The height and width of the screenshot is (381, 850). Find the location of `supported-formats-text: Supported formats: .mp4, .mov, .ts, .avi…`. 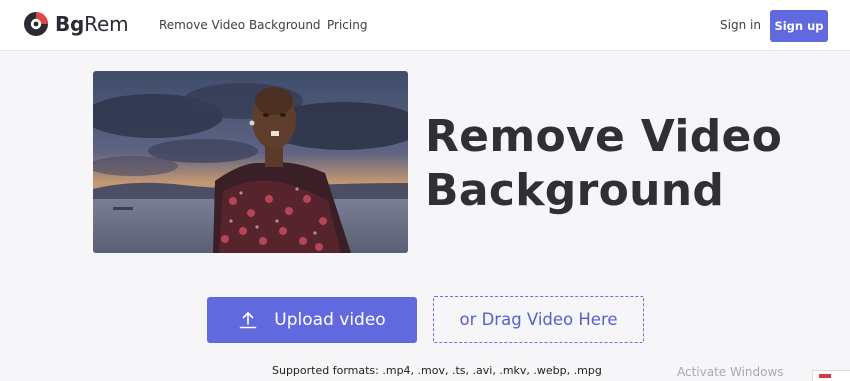

supported-formats-text: Supported formats: .mp4, .mov, .ts, .avi… is located at coordinates (437, 370).